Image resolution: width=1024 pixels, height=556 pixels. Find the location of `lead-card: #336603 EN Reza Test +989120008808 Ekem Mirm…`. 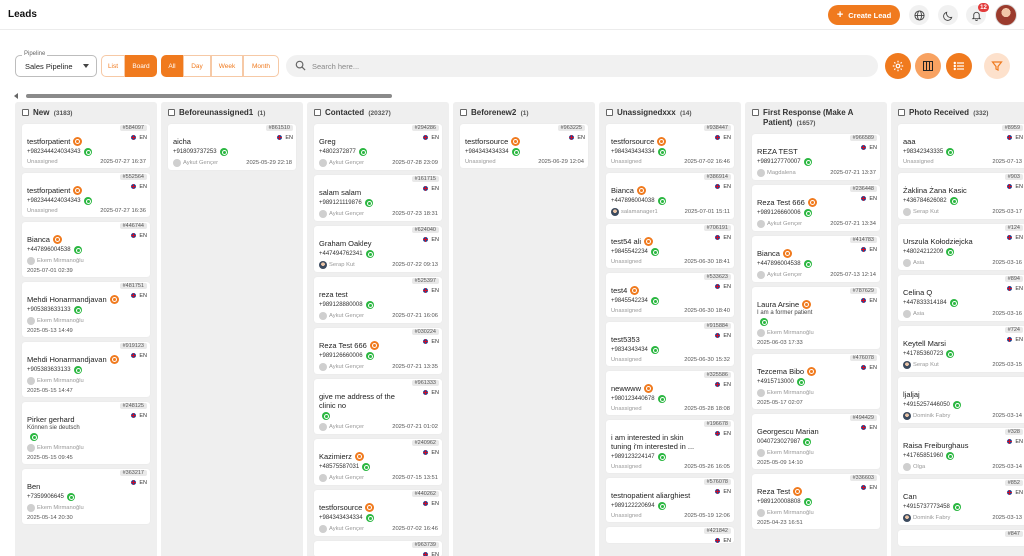

lead-card: #336603 EN Reza Test +989120008808 Ekem Mirm… is located at coordinates (816, 501).